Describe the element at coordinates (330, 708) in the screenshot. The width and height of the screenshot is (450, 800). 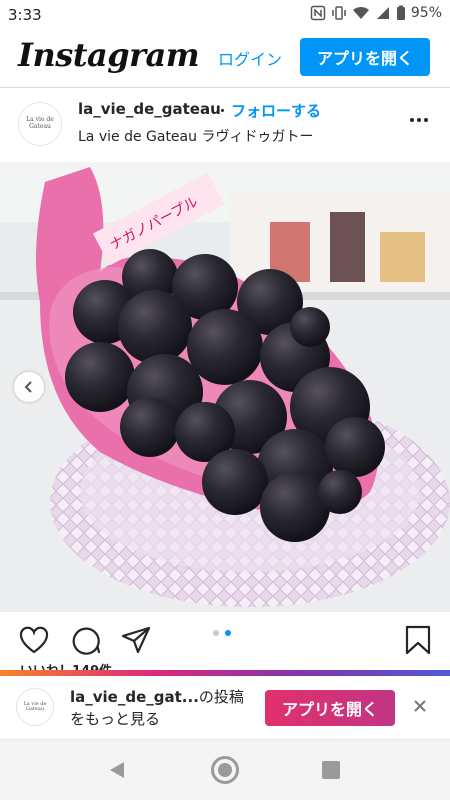
I see `banner-open-app-button: アプリを開く` at that location.